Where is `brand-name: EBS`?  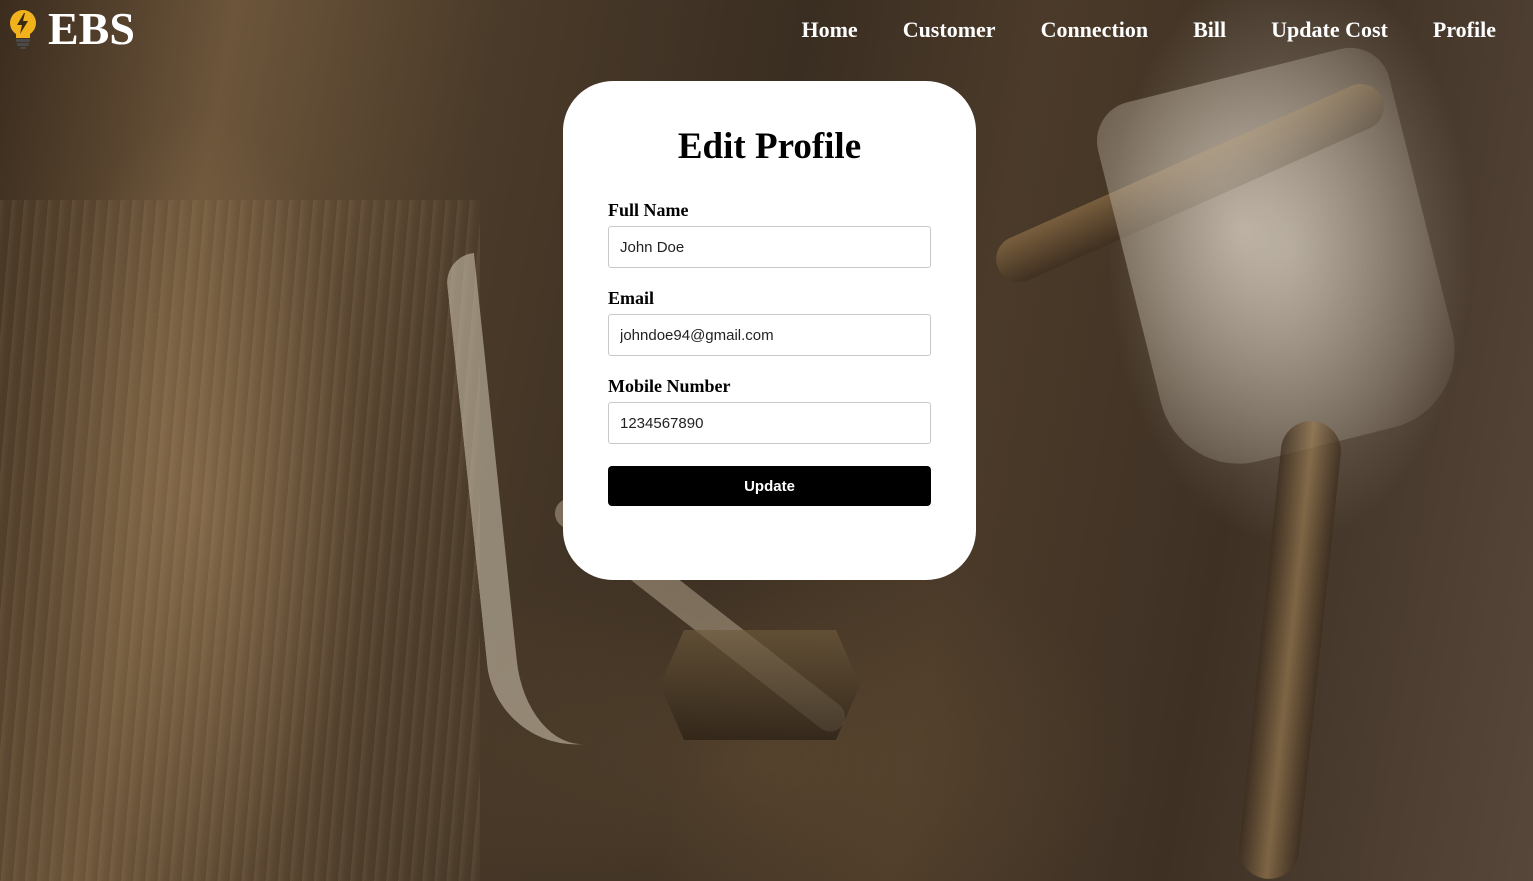 brand-name: EBS is located at coordinates (91, 28).